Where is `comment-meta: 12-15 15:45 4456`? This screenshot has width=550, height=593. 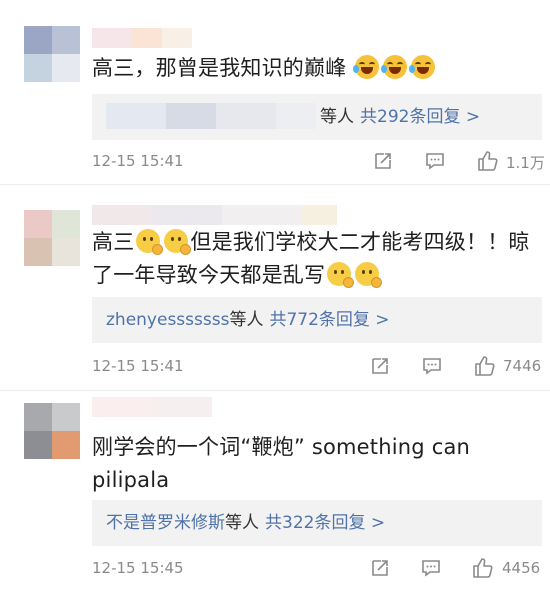 comment-meta: 12-15 15:45 4456 is located at coordinates (321, 569).